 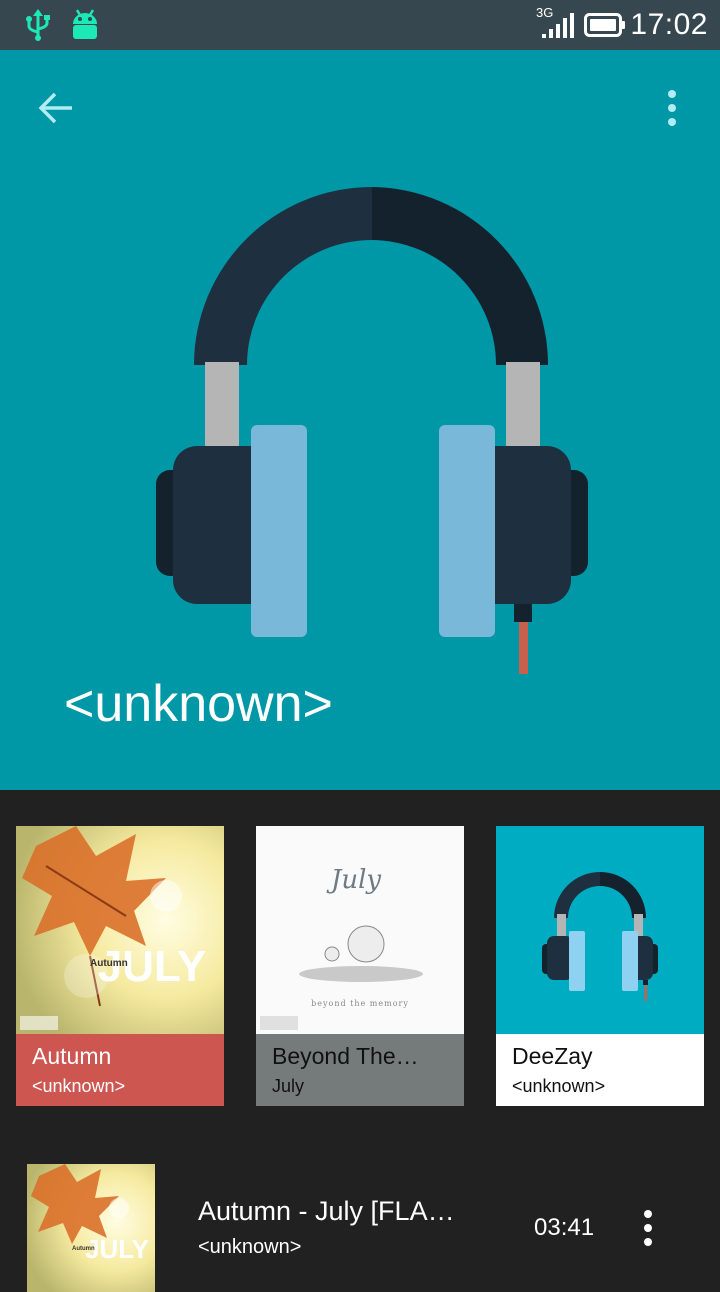 What do you see at coordinates (91, 1228) in the screenshot?
I see `song-cover-image: JULY Autumn` at bounding box center [91, 1228].